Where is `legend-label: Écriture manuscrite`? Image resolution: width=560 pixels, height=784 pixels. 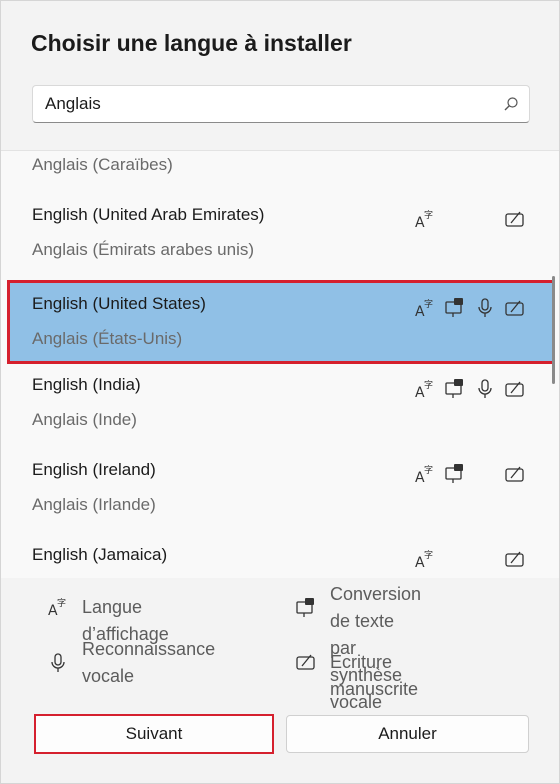 legend-label: Écriture manuscrite is located at coordinates (374, 675).